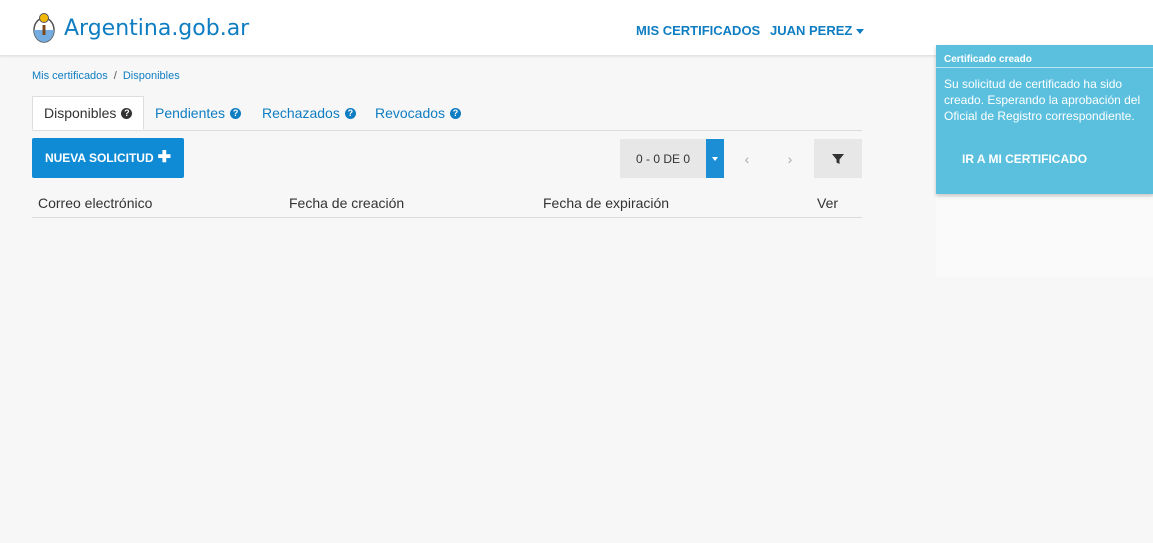 The height and width of the screenshot is (543, 1153). I want to click on tab-rechazados: Rechazados, so click(309, 113).